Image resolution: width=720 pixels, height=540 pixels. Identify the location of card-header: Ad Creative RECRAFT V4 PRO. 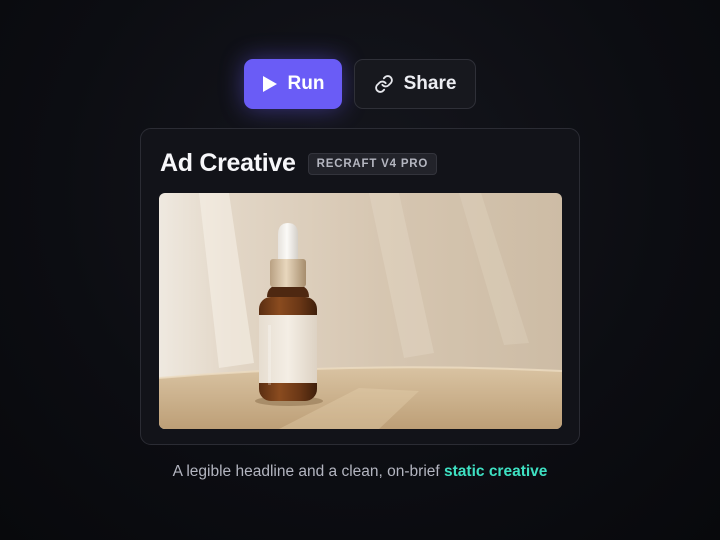
(299, 163).